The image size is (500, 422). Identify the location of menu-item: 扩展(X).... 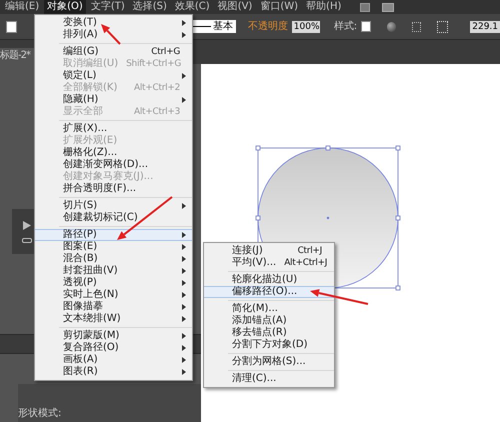
(113, 129).